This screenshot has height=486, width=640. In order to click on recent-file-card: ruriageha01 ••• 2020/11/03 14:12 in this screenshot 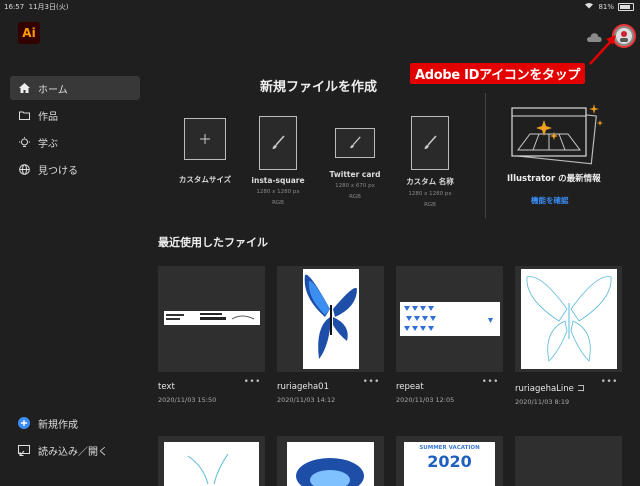, I will do `click(330, 335)`.